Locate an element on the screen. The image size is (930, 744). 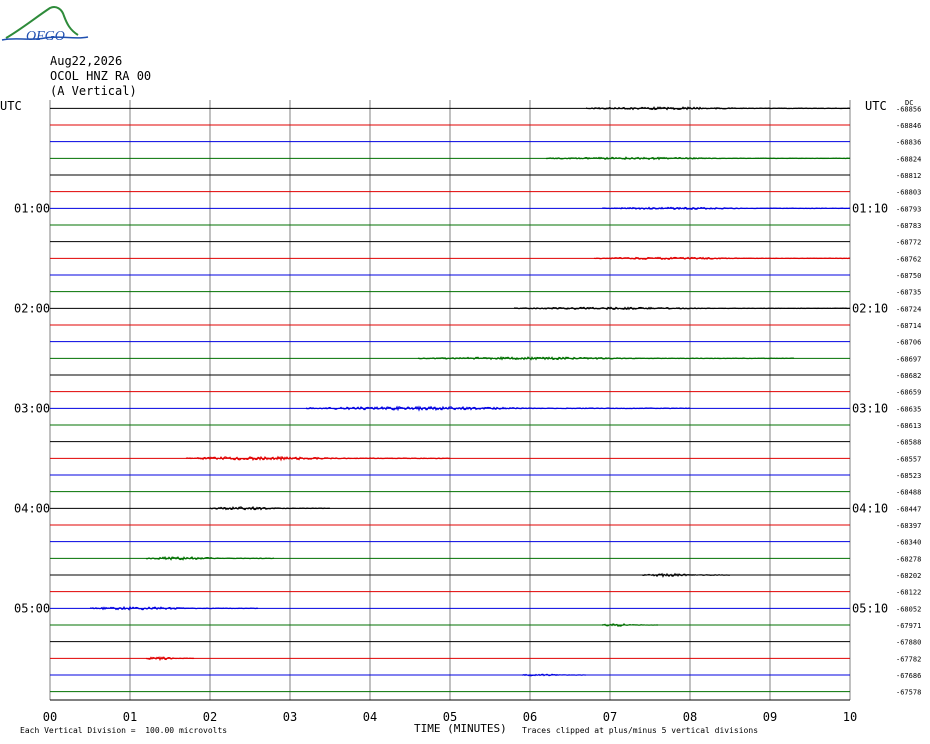
right-hour-label: 02:10 is located at coordinates (870, 308).